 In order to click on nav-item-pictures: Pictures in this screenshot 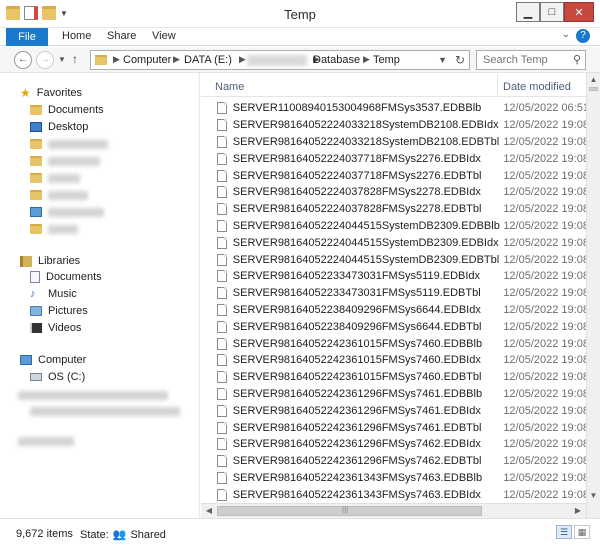, I will do `click(59, 311)`.